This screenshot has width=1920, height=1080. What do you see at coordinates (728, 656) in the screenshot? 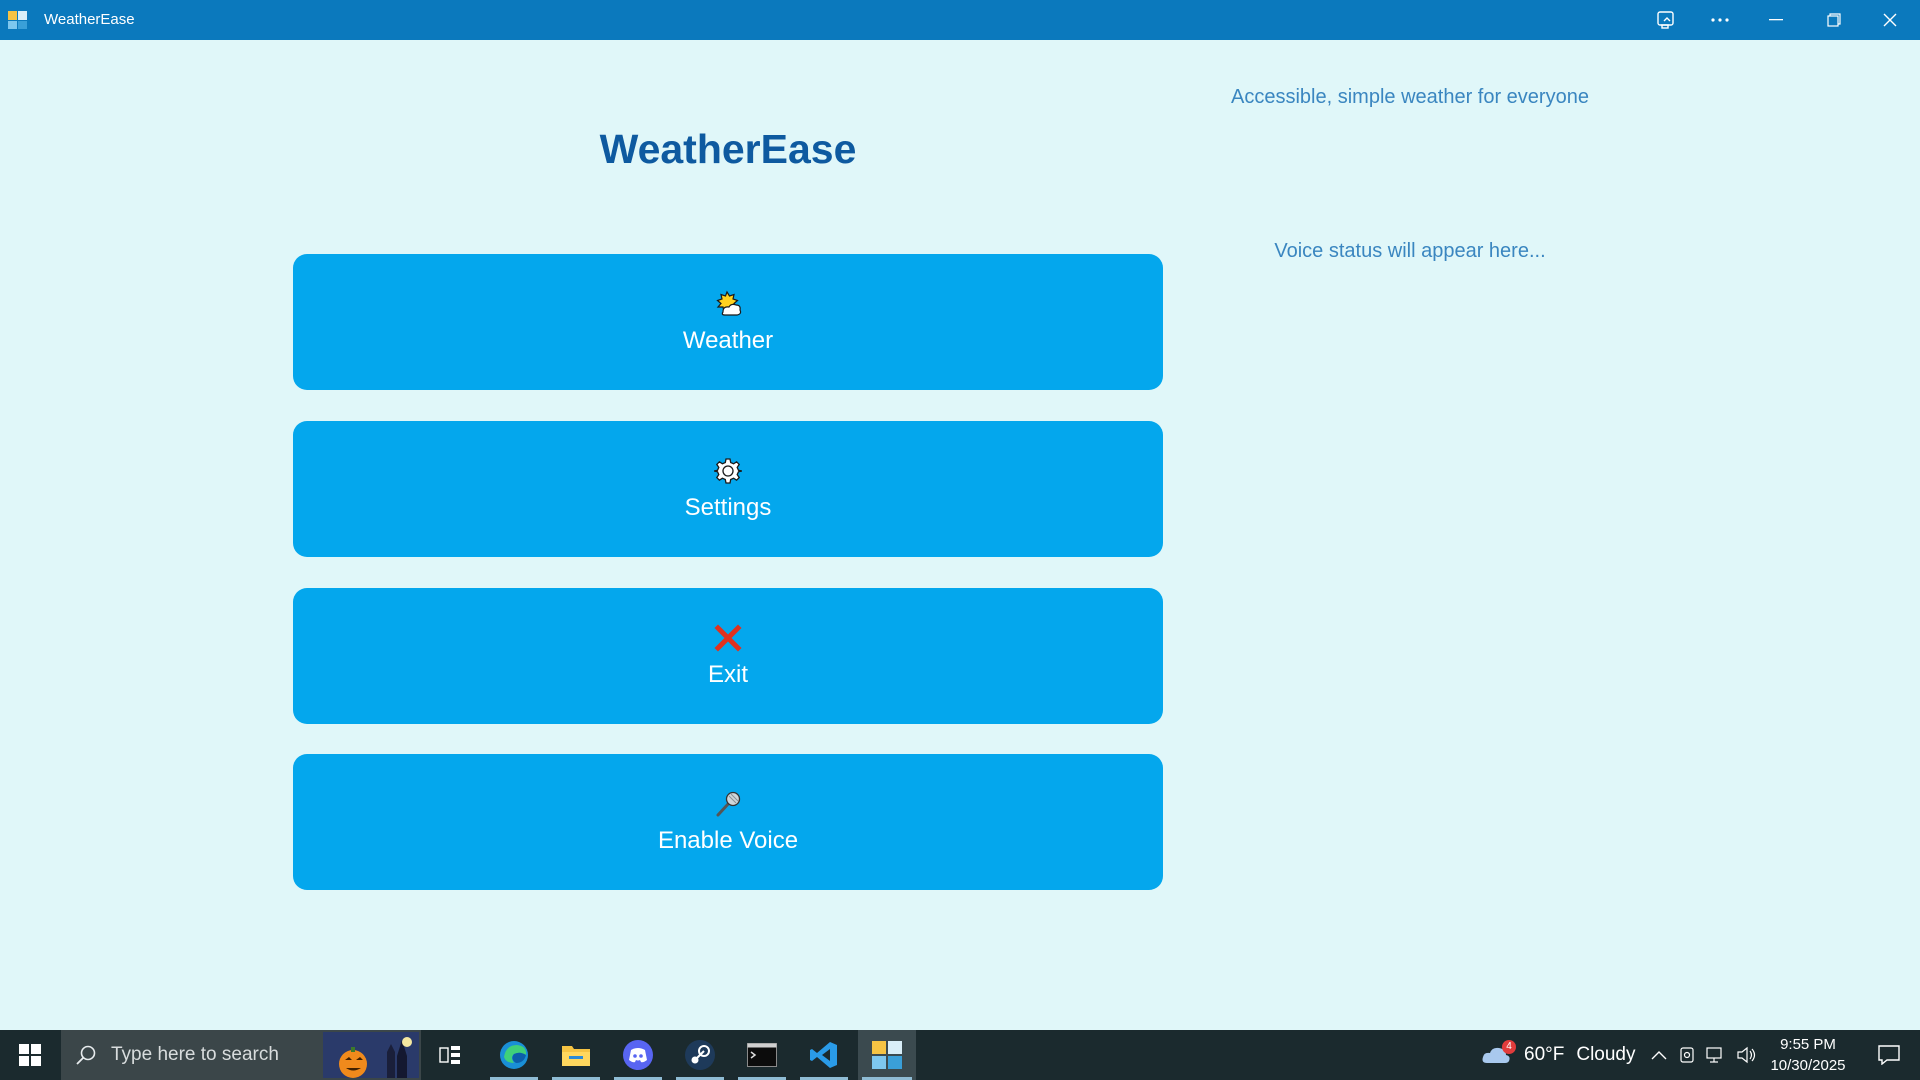
I see `exit-button: Exit` at bounding box center [728, 656].